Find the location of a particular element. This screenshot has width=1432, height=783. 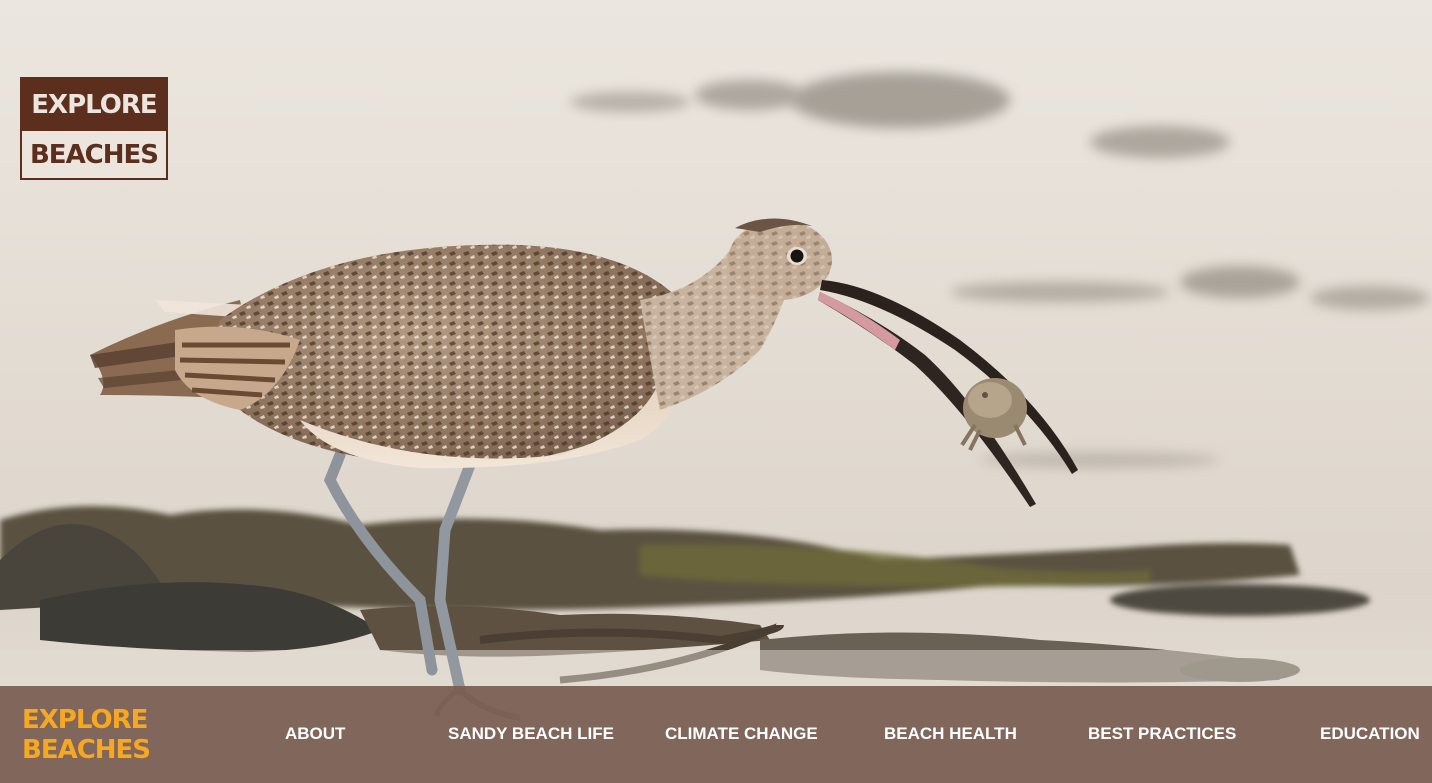

site-logo-badge: EXPLORE BEACHES is located at coordinates (94, 128).